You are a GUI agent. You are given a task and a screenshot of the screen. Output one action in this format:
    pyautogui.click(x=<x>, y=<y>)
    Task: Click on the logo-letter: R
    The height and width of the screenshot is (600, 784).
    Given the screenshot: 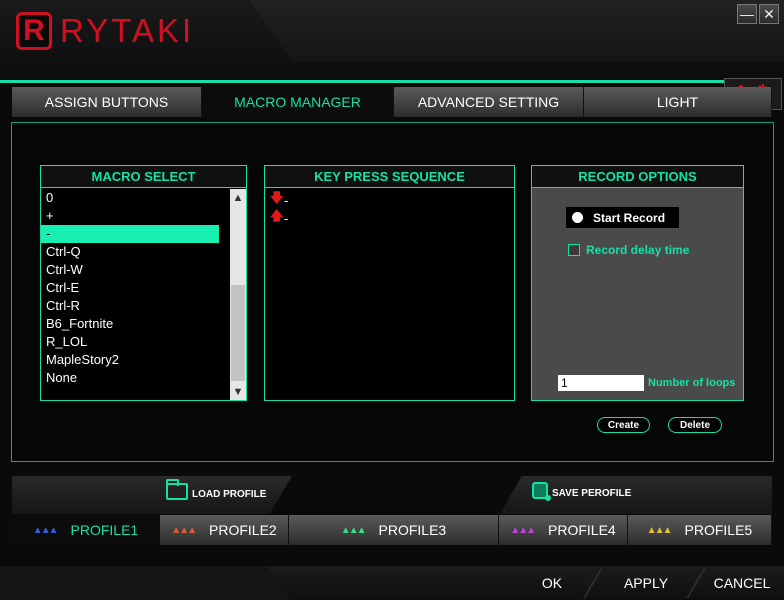 What is the action you would take?
    pyautogui.click(x=34, y=30)
    